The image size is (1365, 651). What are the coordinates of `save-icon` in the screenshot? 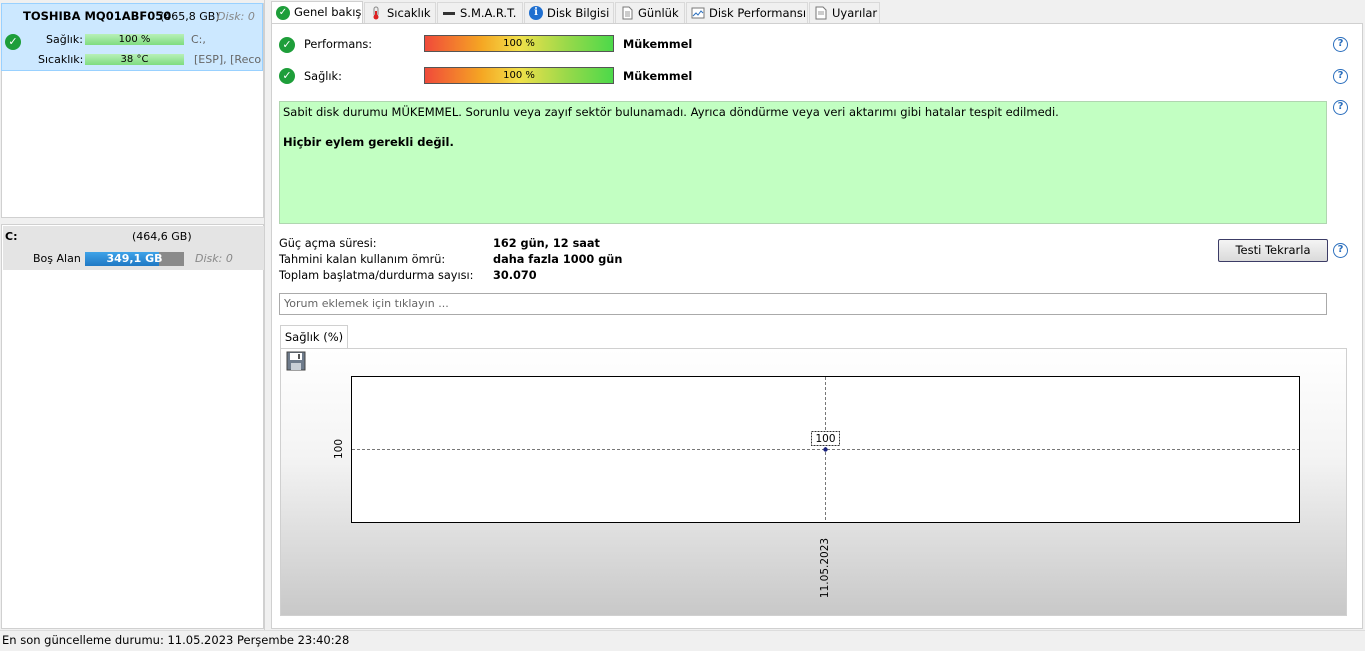 It's located at (296, 361).